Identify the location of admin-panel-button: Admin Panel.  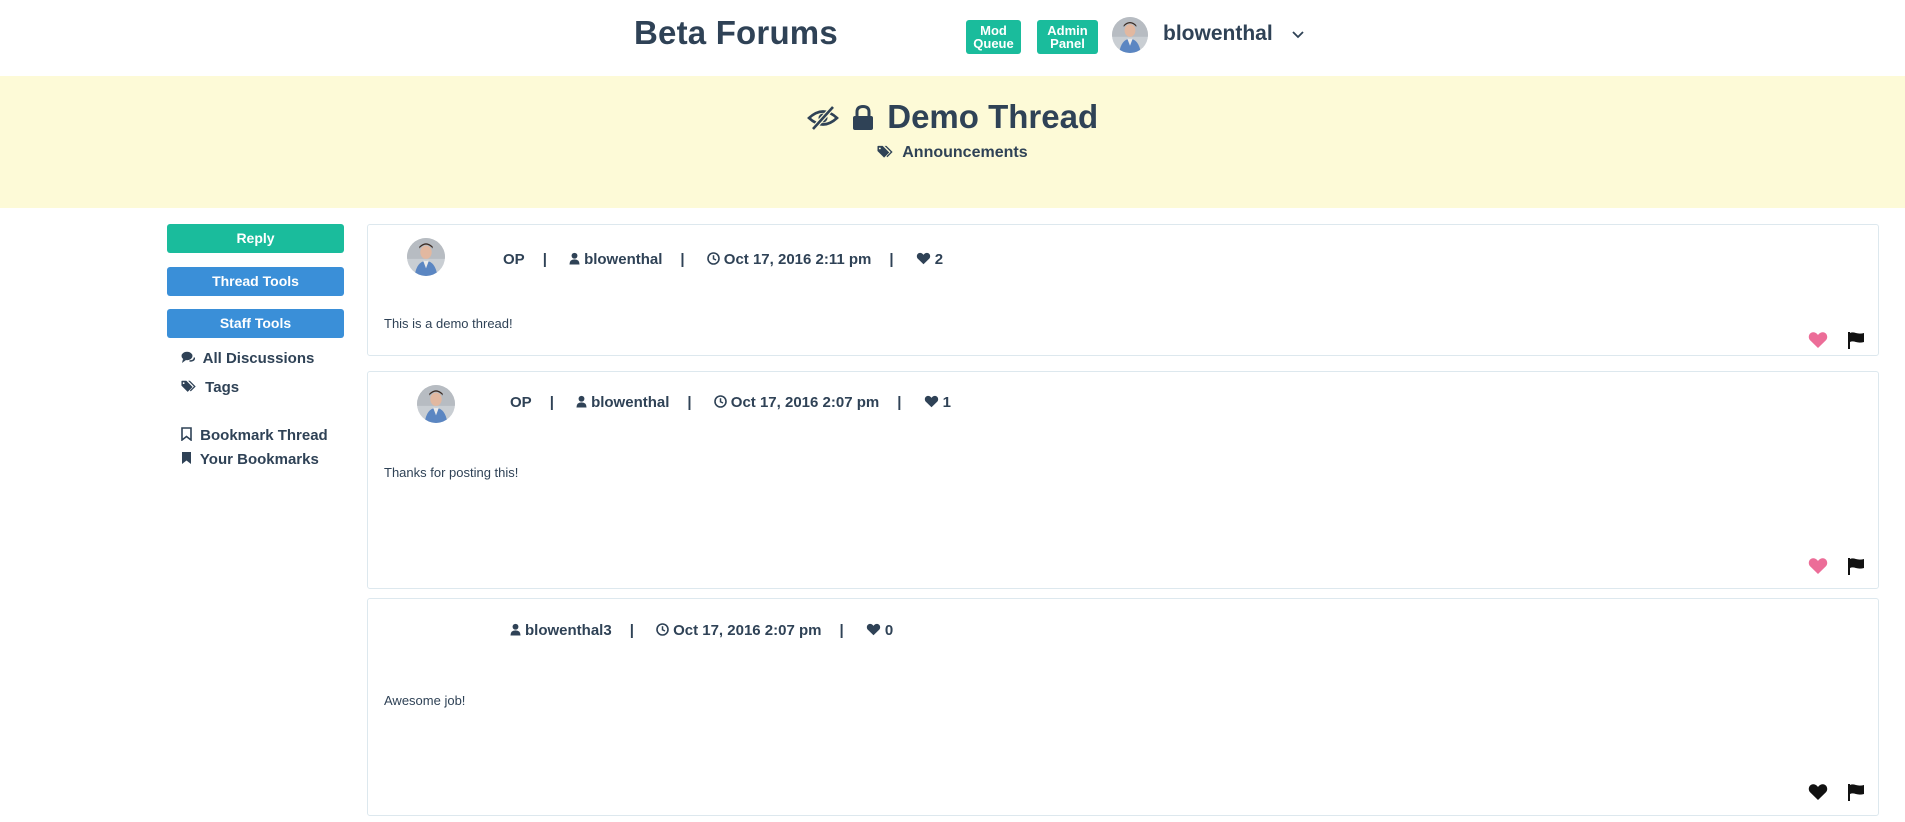
(1067, 37).